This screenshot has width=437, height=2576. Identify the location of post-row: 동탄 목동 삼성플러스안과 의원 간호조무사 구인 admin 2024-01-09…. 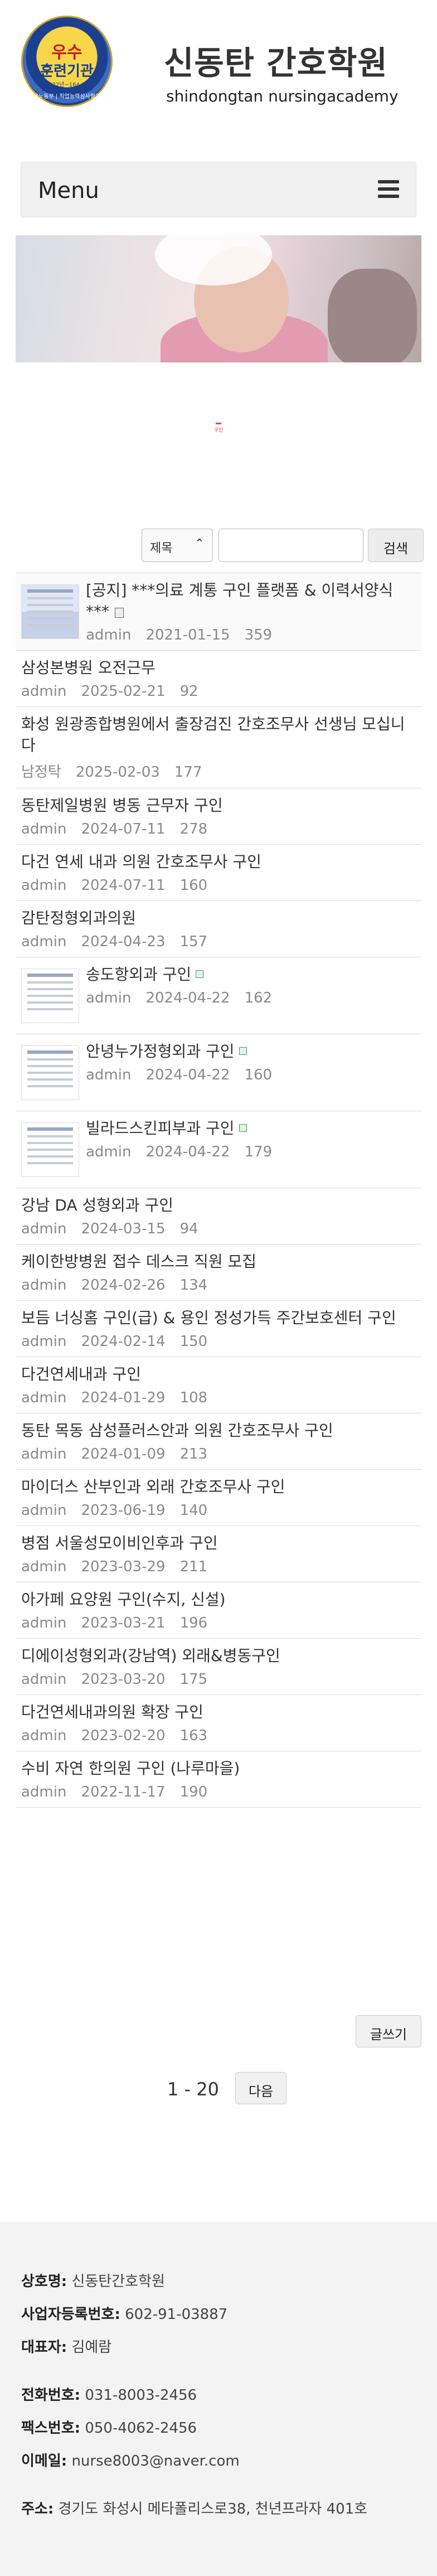
(219, 1441).